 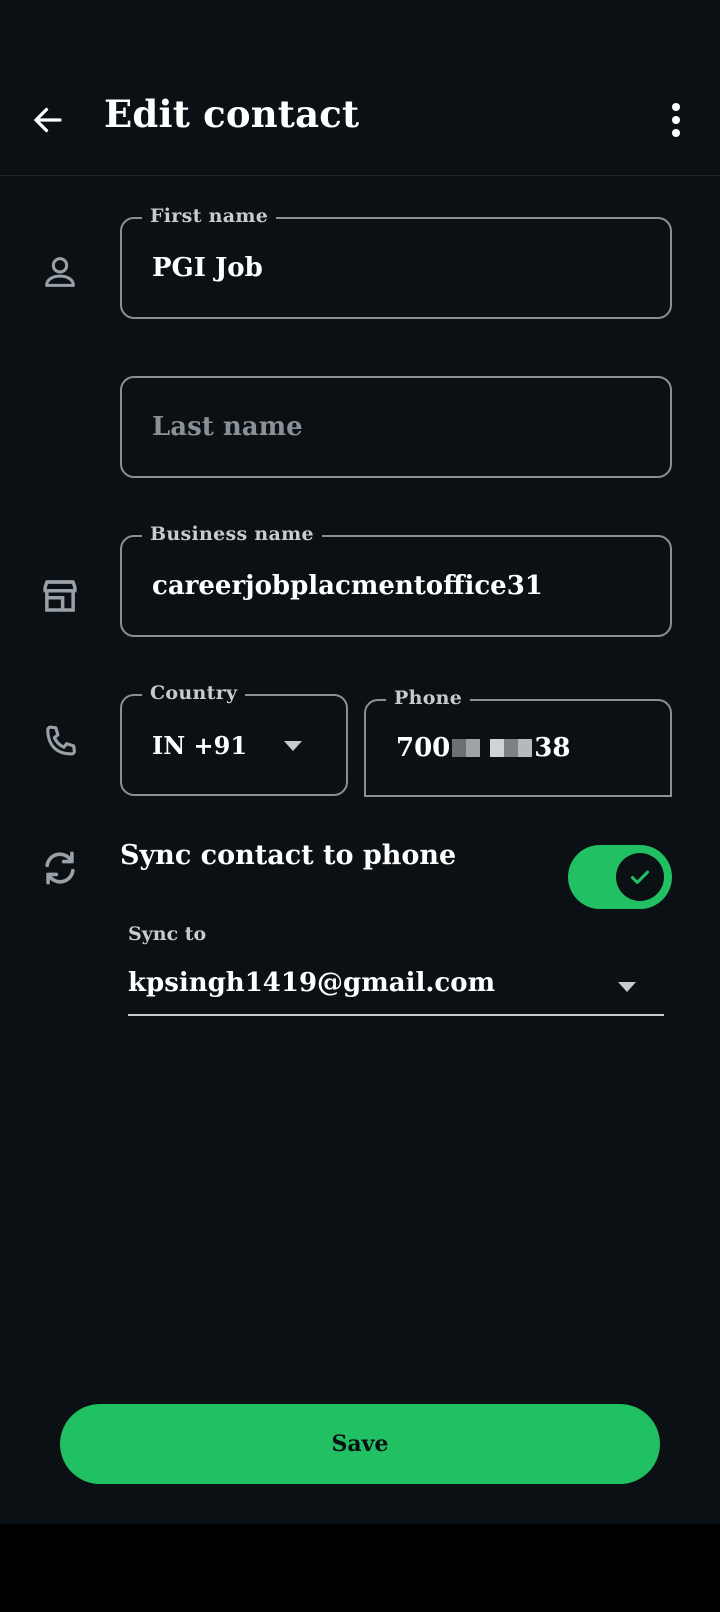 What do you see at coordinates (492, 748) in the screenshot?
I see `redacted-digits` at bounding box center [492, 748].